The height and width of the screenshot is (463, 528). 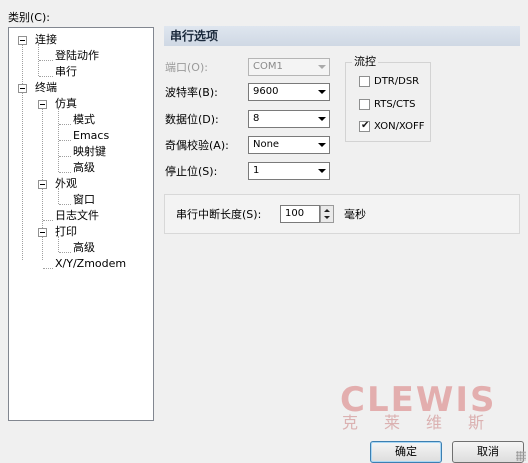 I want to click on cancel-button: 取消, so click(x=488, y=452).